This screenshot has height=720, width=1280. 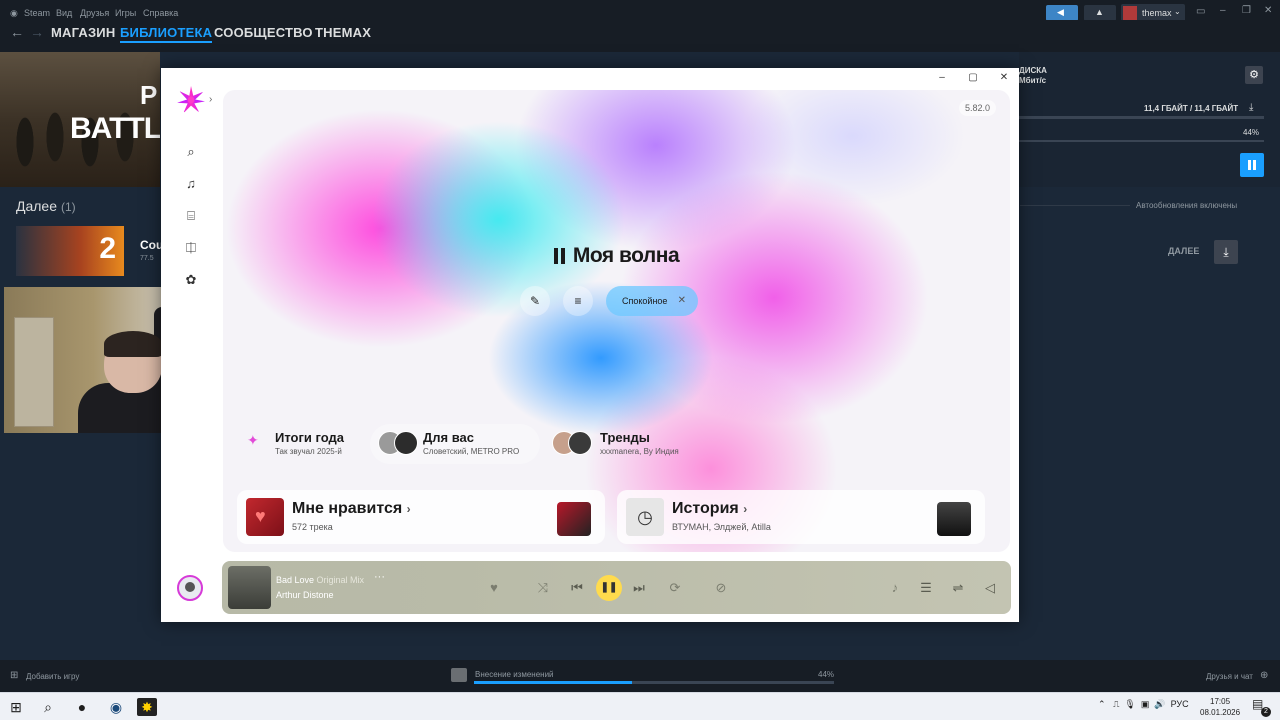 I want to click on language-indicator: РУС, so click(x=1180, y=704).